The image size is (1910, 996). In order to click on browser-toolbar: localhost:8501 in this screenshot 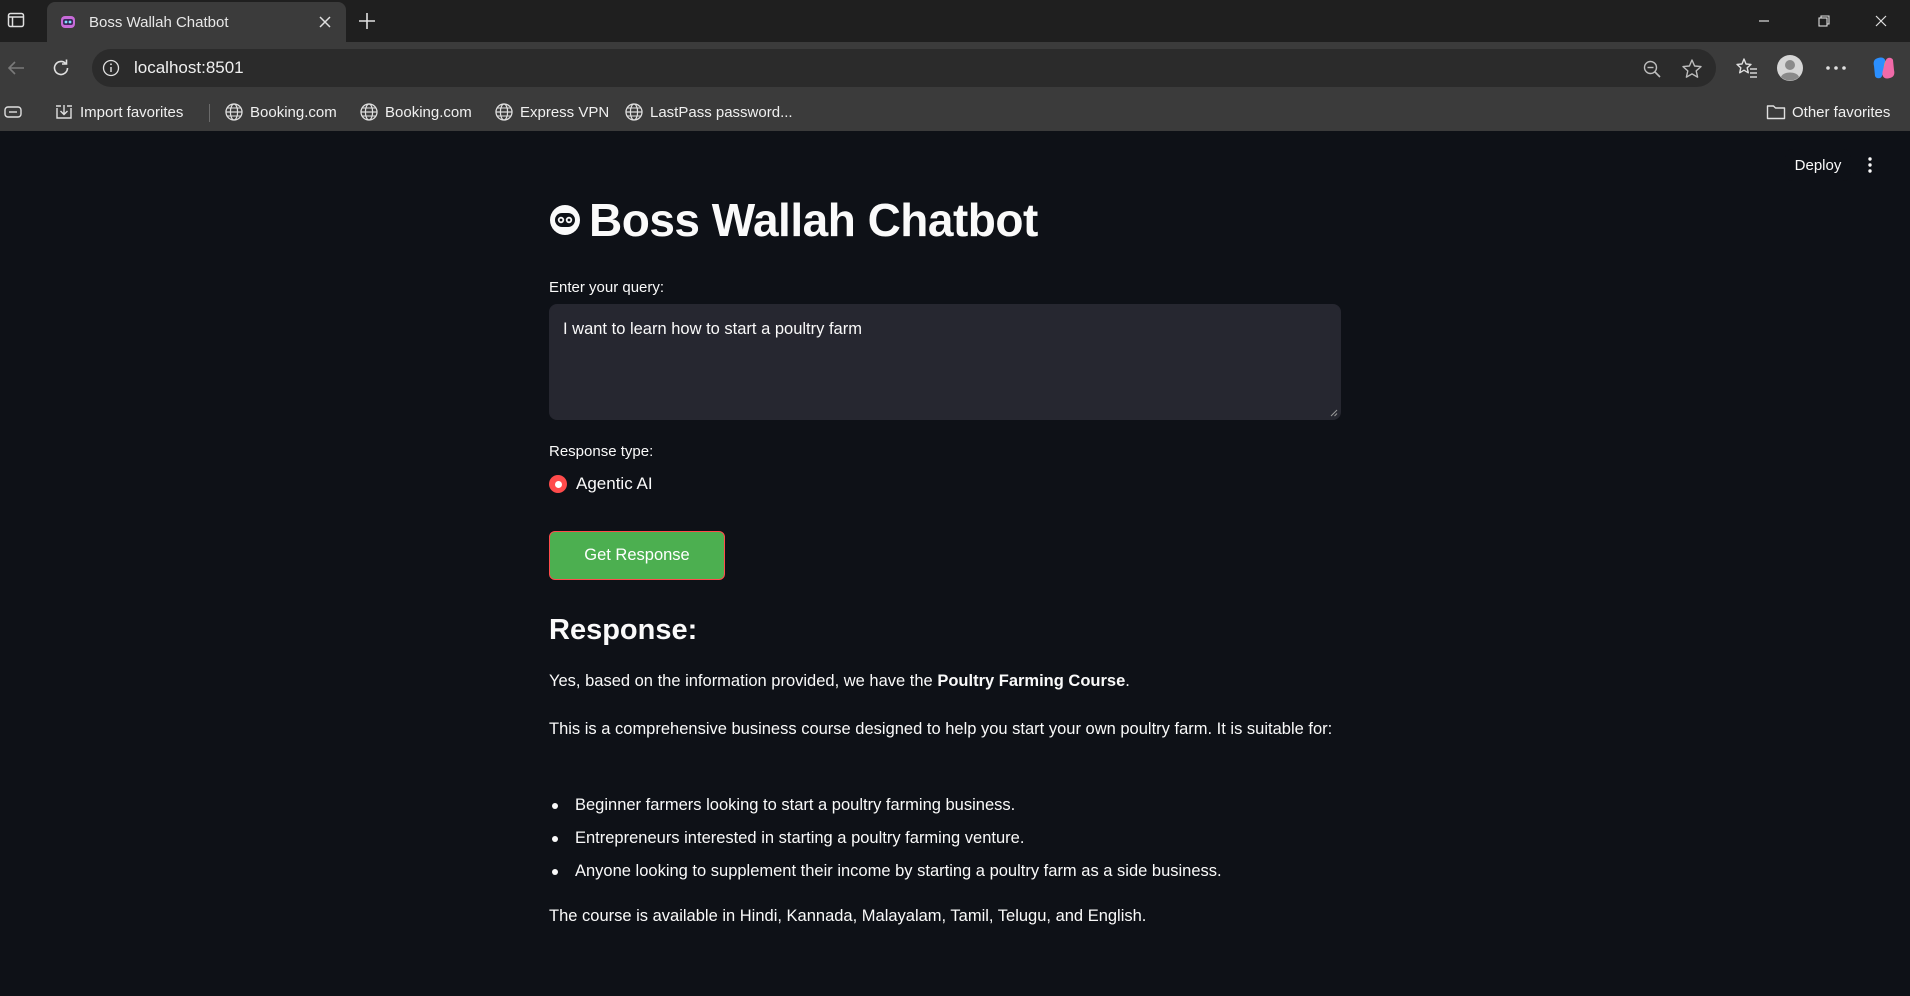, I will do `click(955, 67)`.